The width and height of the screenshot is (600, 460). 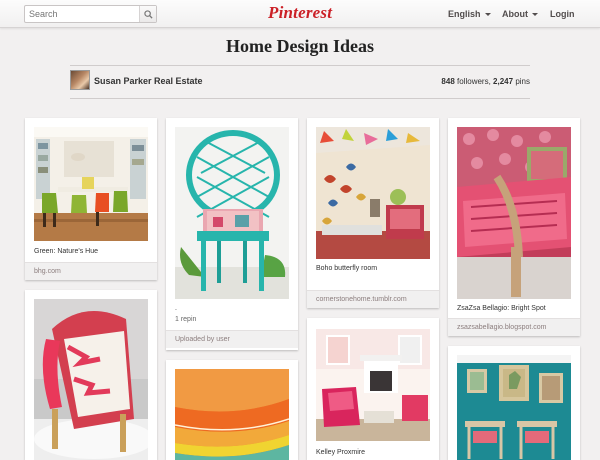 I want to click on board-stats: 848 followers, 2,247 pins, so click(x=485, y=81).